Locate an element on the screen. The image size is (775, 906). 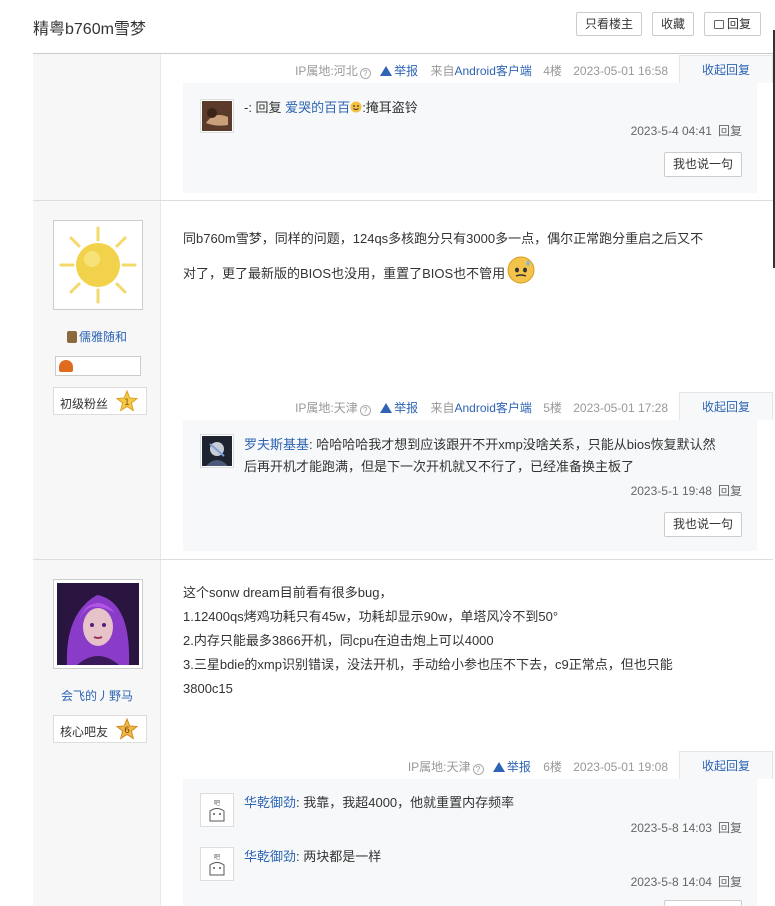
comment-time: 2023-5-8 14:03 回复 is located at coordinates (686, 828).